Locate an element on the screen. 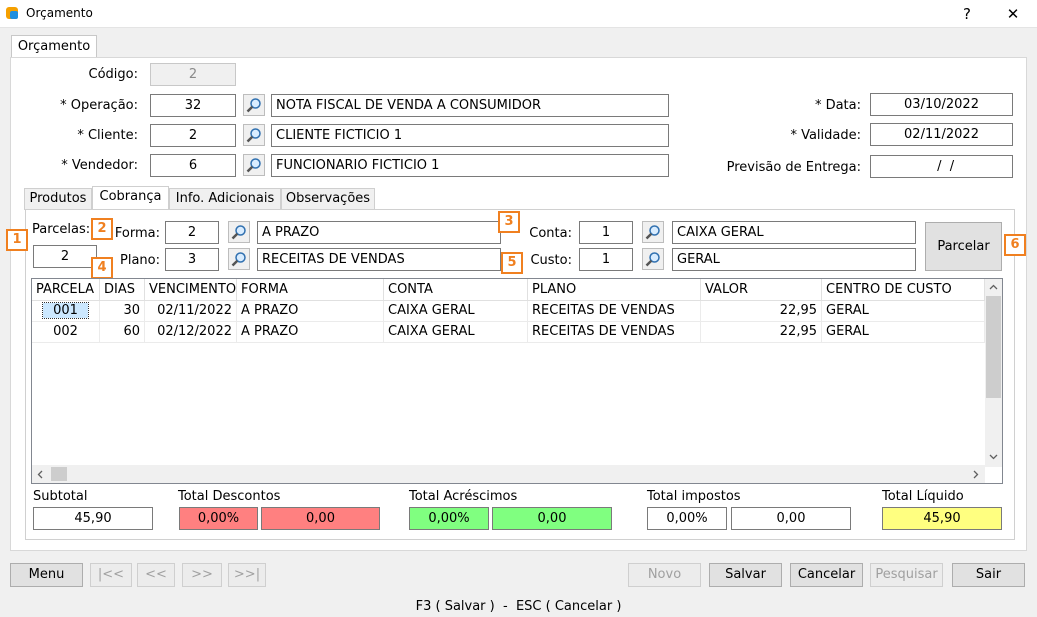  horizontal-scrollbar is located at coordinates (508, 474).